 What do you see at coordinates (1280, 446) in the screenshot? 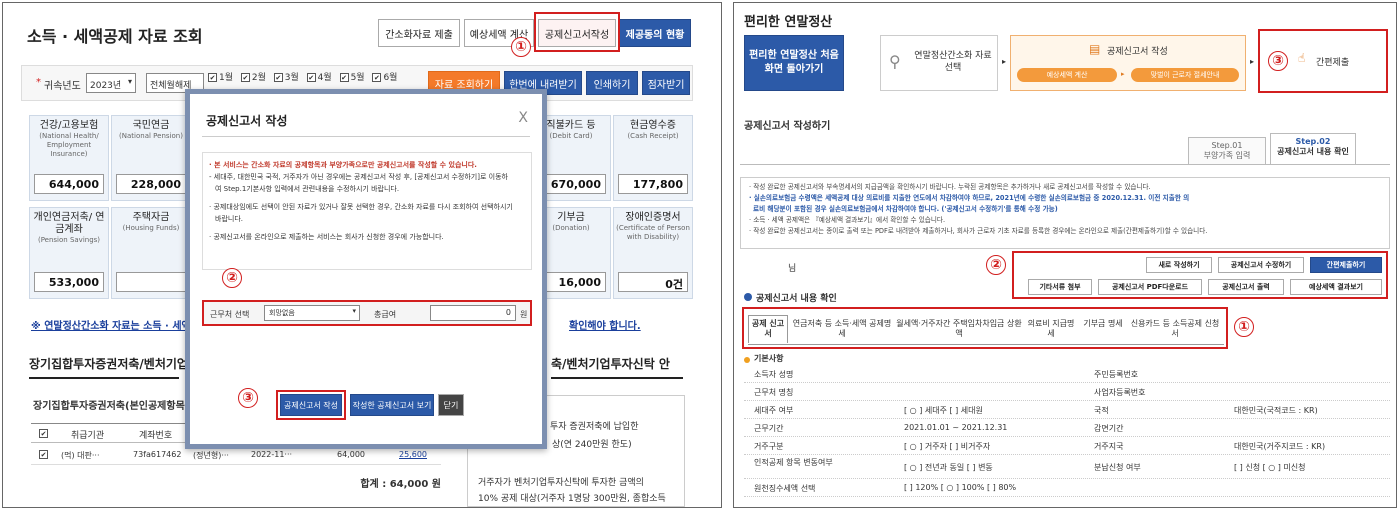
I see `field-value: 대한민국(거주지코드 : KR)` at bounding box center [1280, 446].